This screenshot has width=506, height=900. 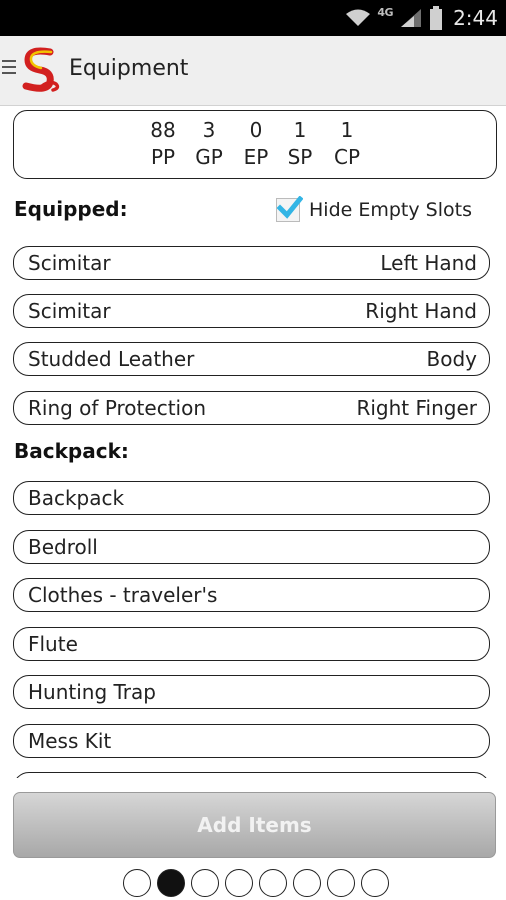 What do you see at coordinates (421, 311) in the screenshot?
I see `item-slot: Right Hand` at bounding box center [421, 311].